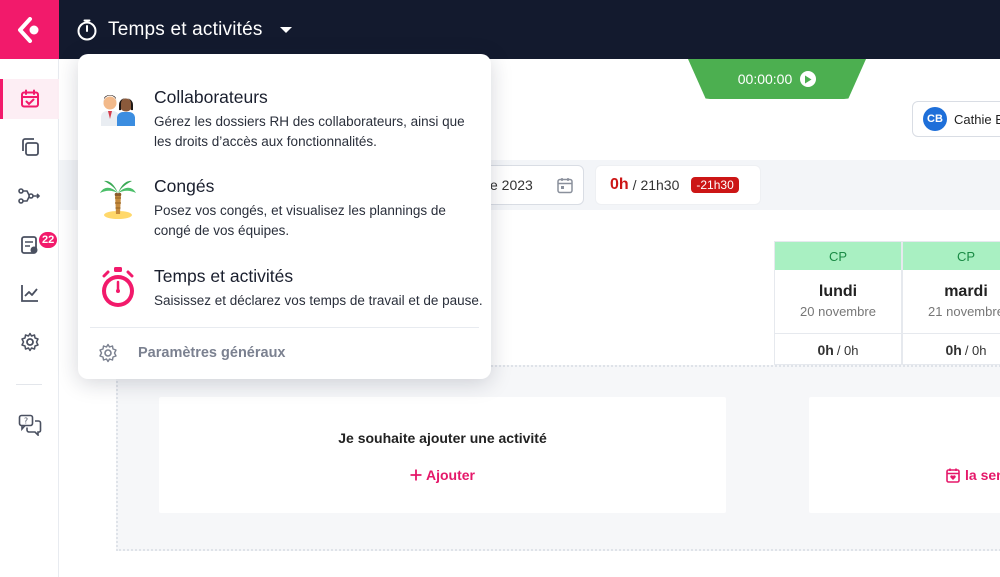 This screenshot has height=577, width=1000. I want to click on avatar: CB, so click(935, 119).